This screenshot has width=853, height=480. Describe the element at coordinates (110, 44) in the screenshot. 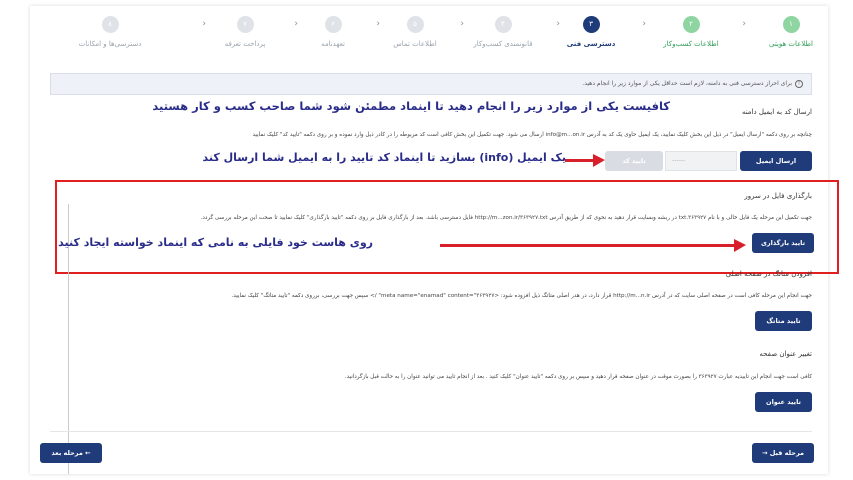

I see `step-label: دسترسی‌ها و امکانات` at that location.